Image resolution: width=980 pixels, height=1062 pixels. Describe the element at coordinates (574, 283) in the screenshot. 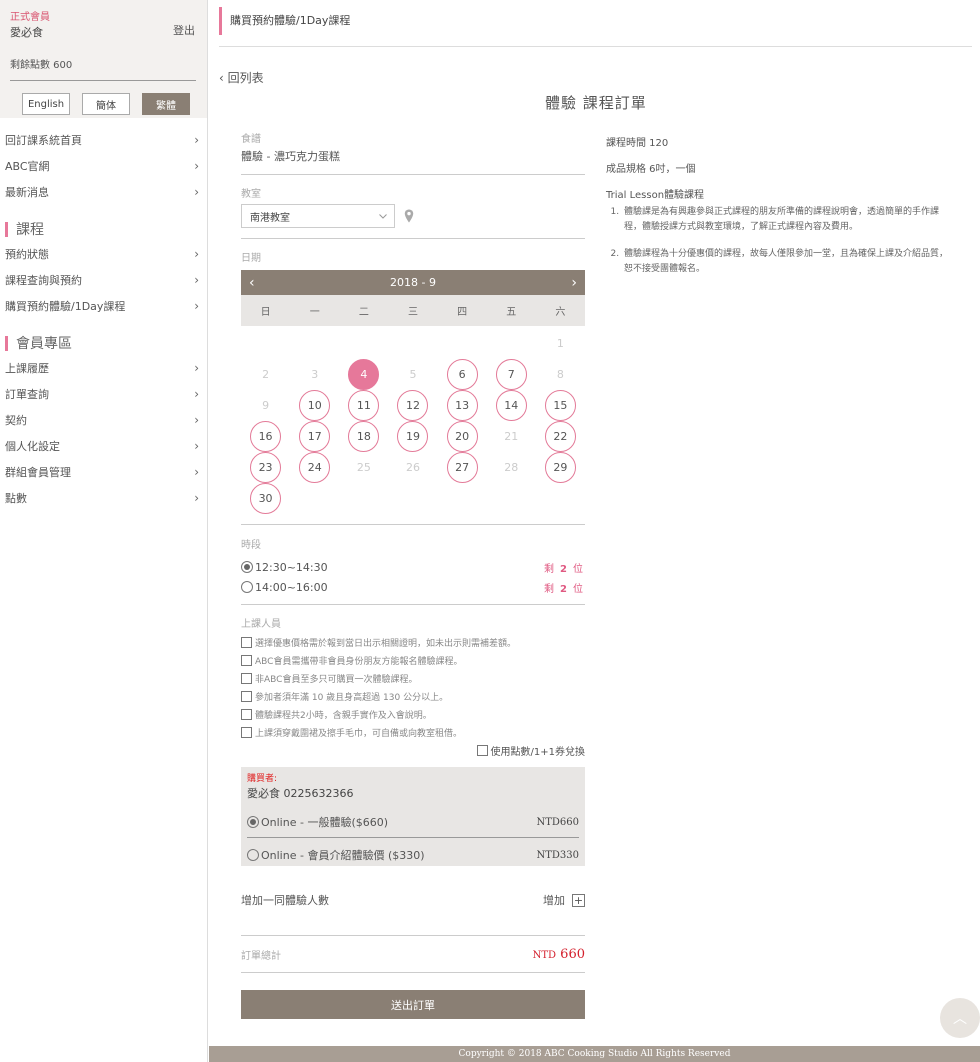

I see `calendar-next-button: ›` at that location.